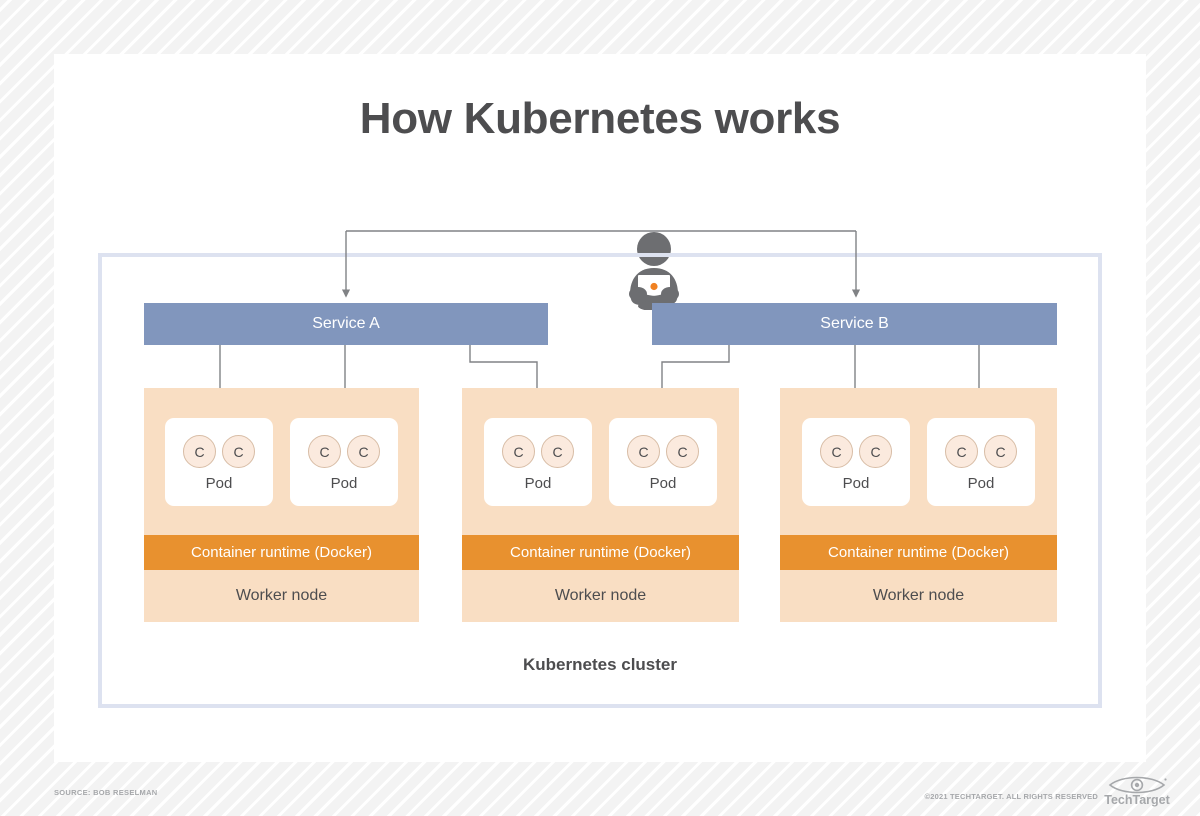 The height and width of the screenshot is (816, 1200). I want to click on svg-text: TechTarget, so click(1137, 800).